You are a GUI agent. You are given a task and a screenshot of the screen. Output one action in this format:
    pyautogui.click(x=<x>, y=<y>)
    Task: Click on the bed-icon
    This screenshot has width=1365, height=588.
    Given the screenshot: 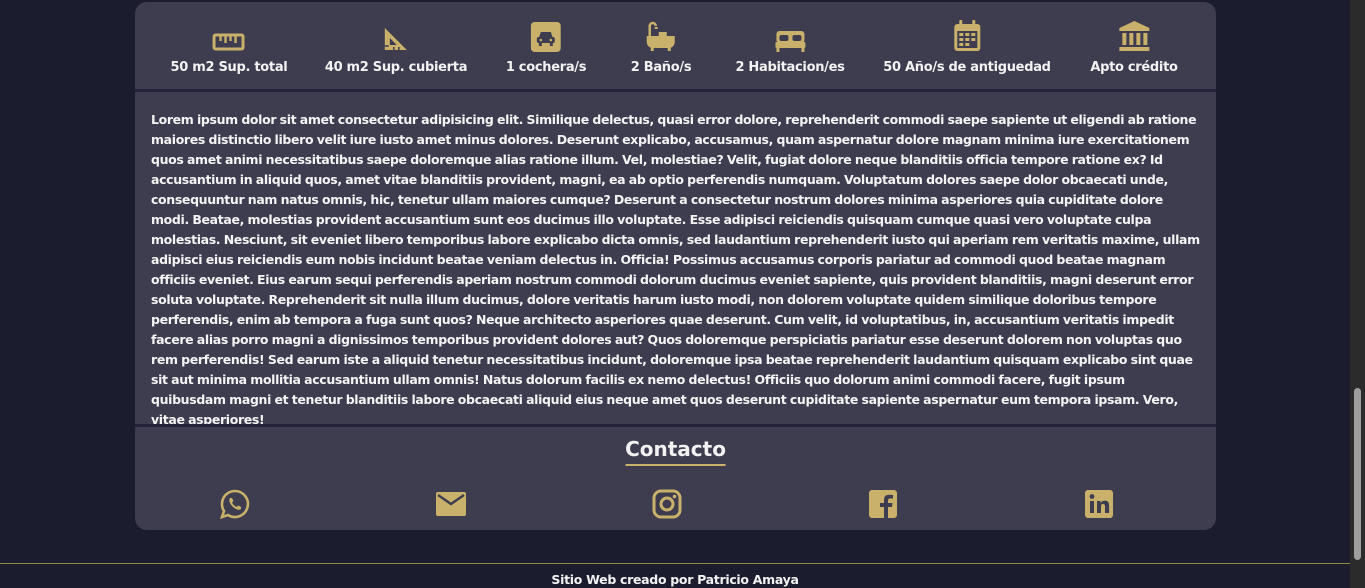 What is the action you would take?
    pyautogui.click(x=790, y=34)
    